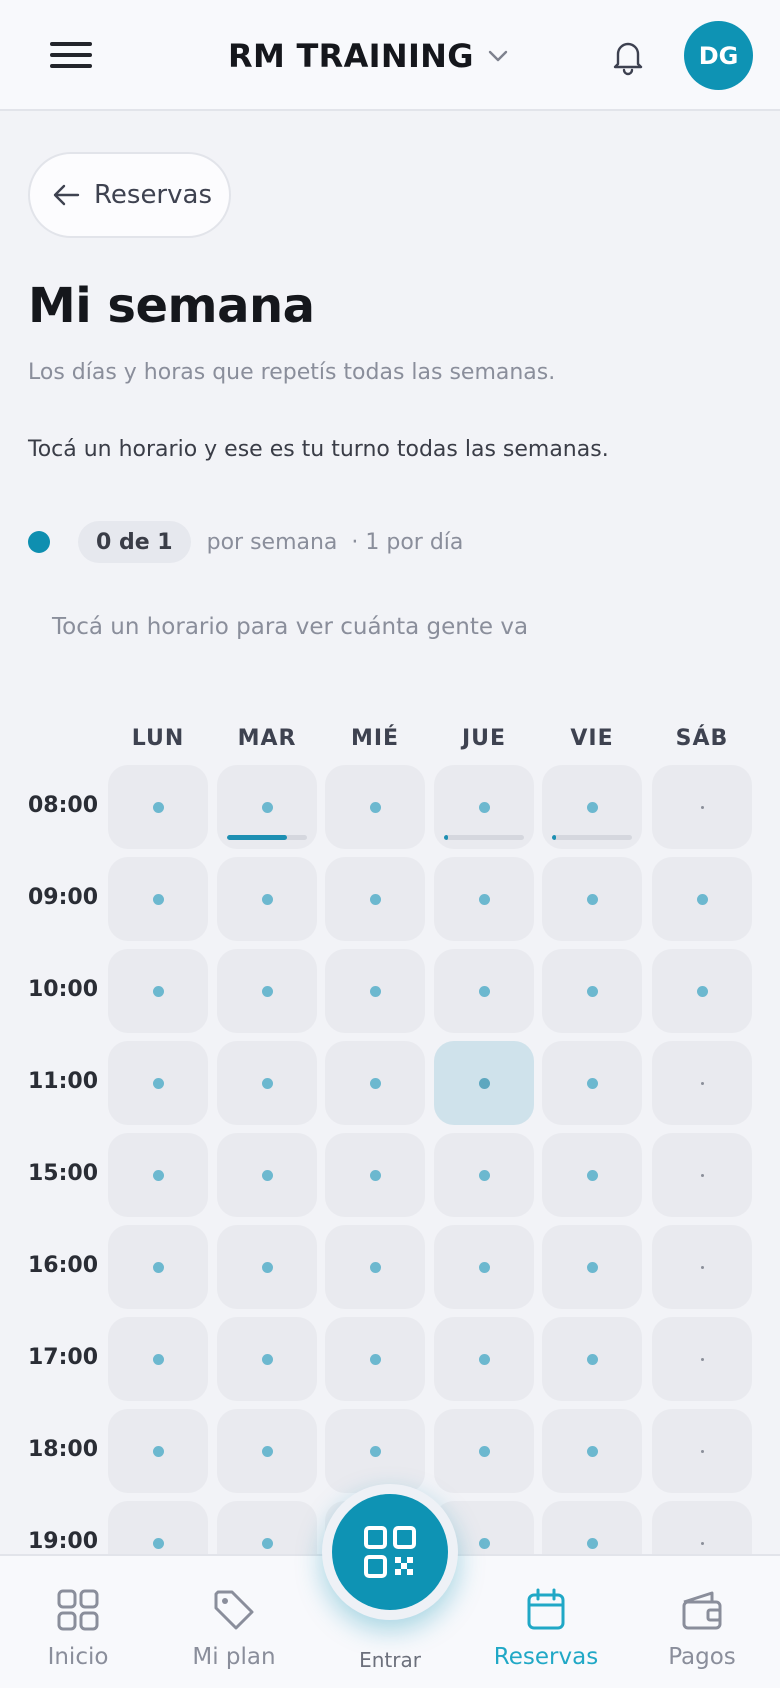 The image size is (780, 1688). What do you see at coordinates (267, 738) in the screenshot?
I see `day-header-1: MAR` at bounding box center [267, 738].